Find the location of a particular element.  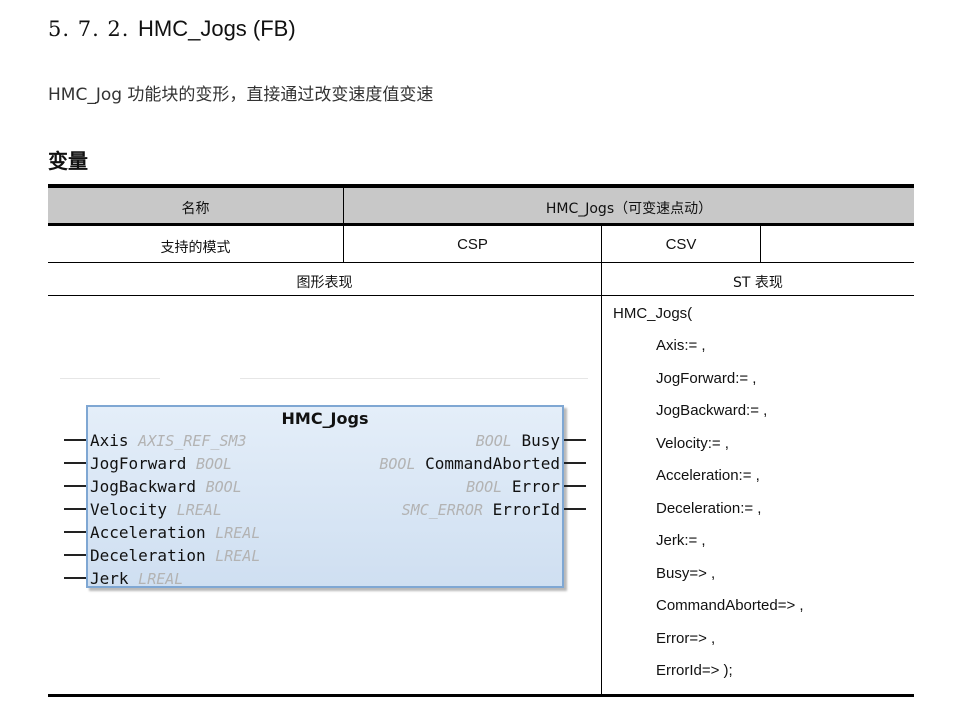

st-line: HMC_Jogs( is located at coordinates (653, 313).